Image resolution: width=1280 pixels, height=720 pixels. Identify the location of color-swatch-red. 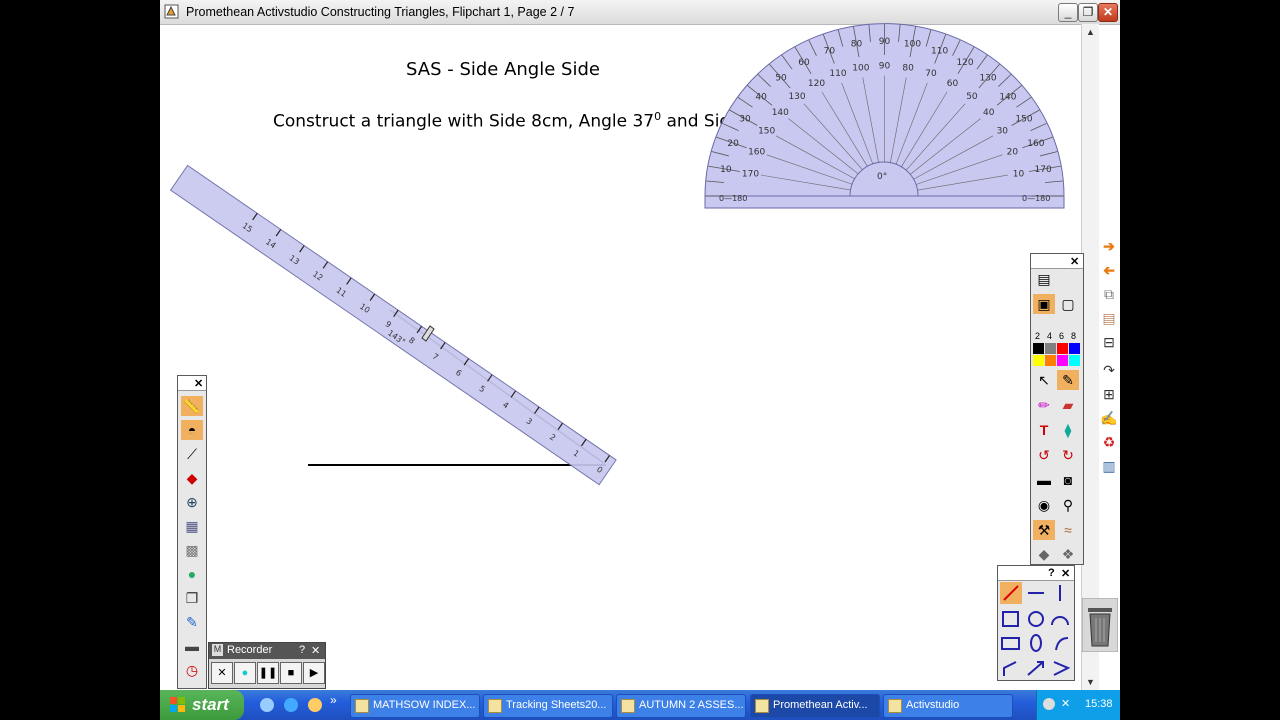
(1062, 348).